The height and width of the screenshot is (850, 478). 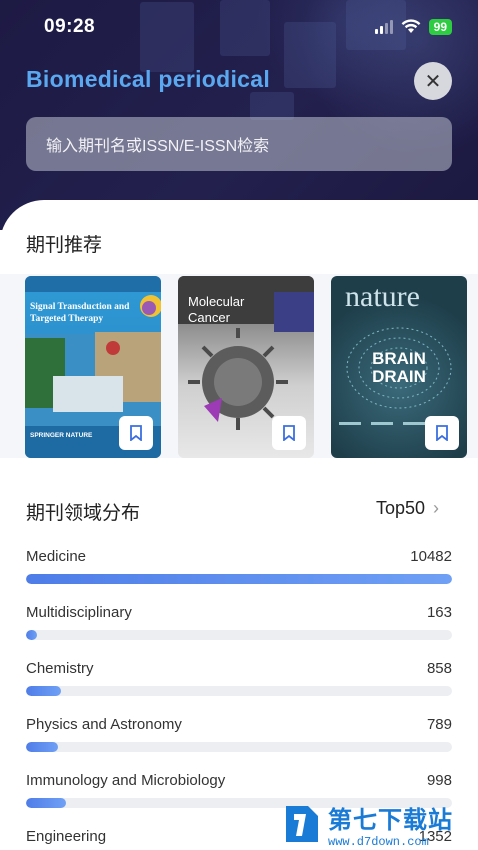 I want to click on section-title-distribution: 期刊领域分布, so click(x=83, y=513).